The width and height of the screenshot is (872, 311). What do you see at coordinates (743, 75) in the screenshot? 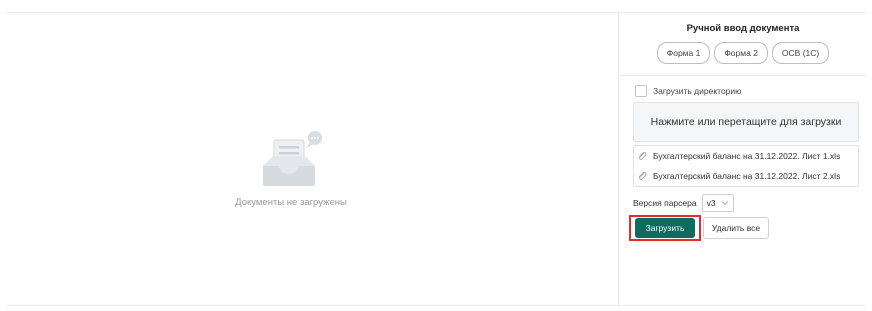
I see `divider` at bounding box center [743, 75].